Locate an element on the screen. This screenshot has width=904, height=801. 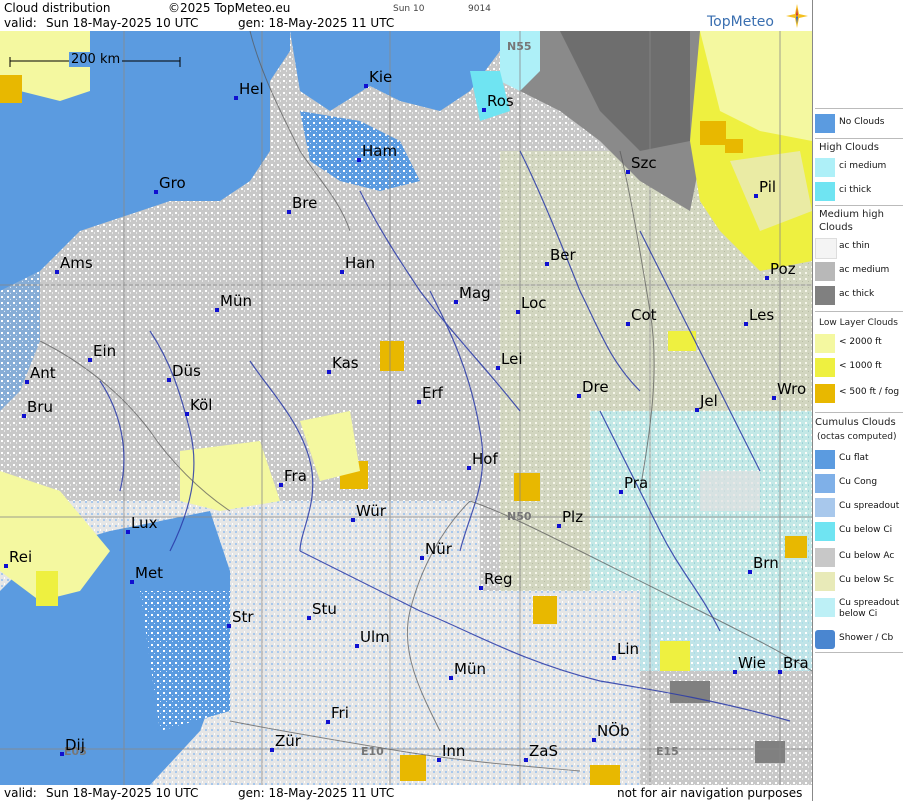
city-label: Mün is located at coordinates (236, 301).